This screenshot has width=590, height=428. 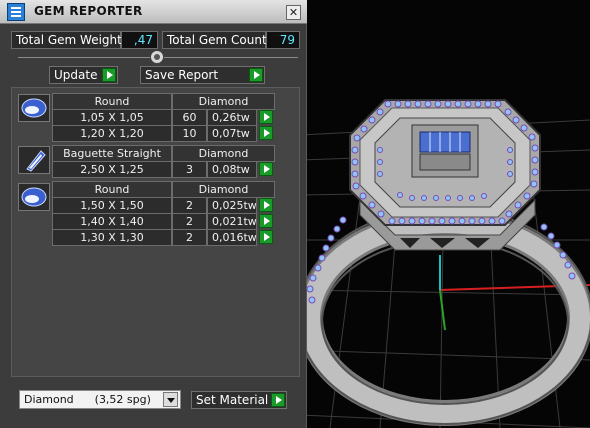 I want to click on center-emerald-stone, so click(x=445, y=142).